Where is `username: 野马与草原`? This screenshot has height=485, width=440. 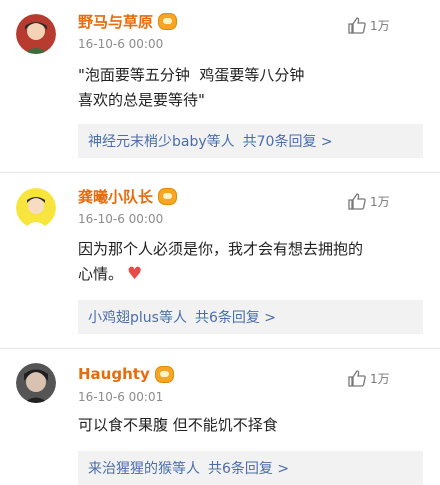 username: 野马与草原 is located at coordinates (128, 21).